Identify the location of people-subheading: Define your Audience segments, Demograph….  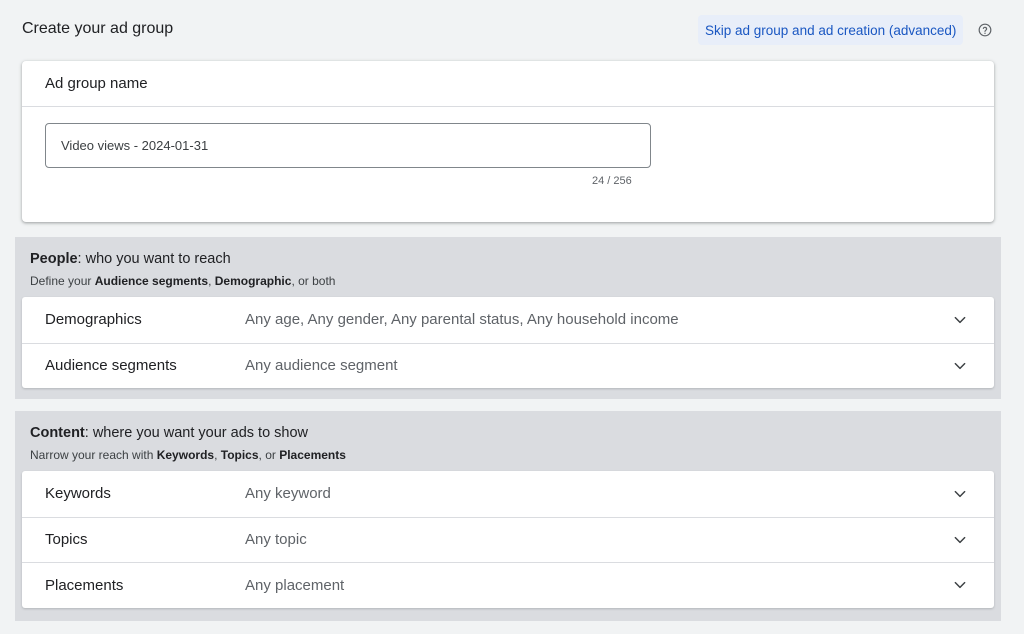
(182, 281).